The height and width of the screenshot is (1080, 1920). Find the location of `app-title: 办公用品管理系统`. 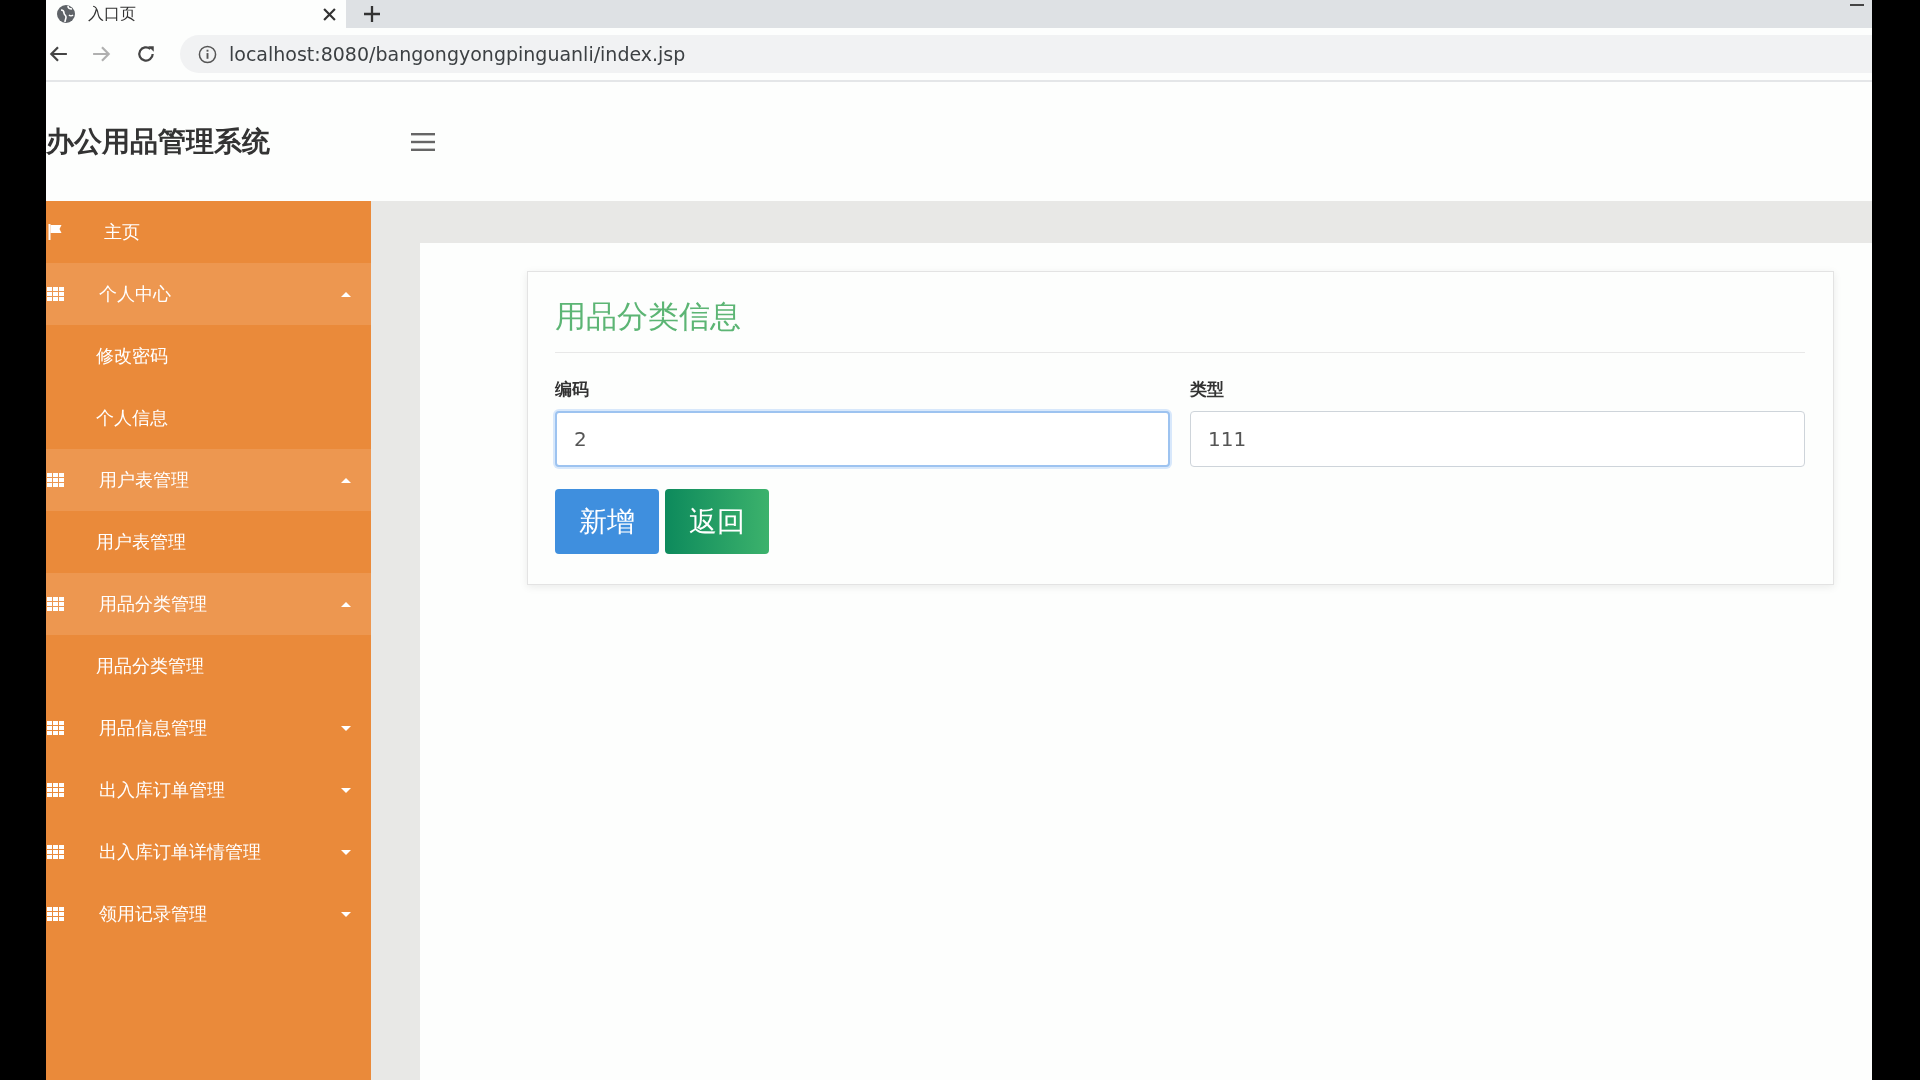

app-title: 办公用品管理系统 is located at coordinates (158, 141).